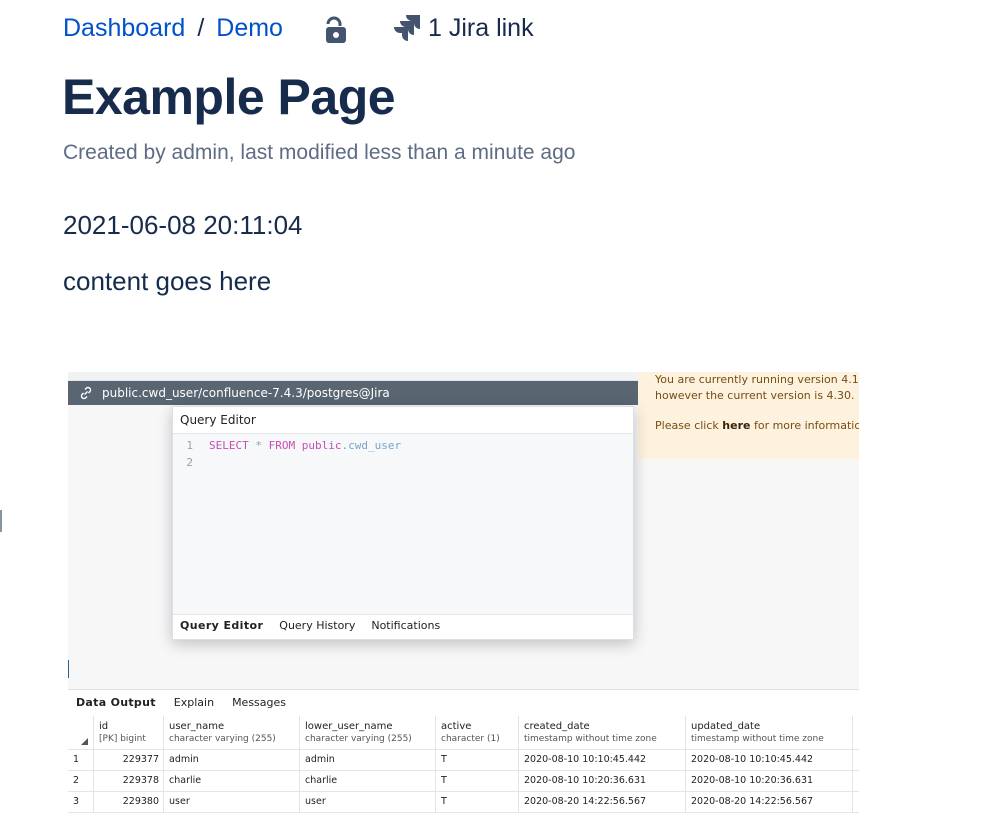  Describe the element at coordinates (477, 732) in the screenshot. I see `column-header-active: active character (1)` at that location.